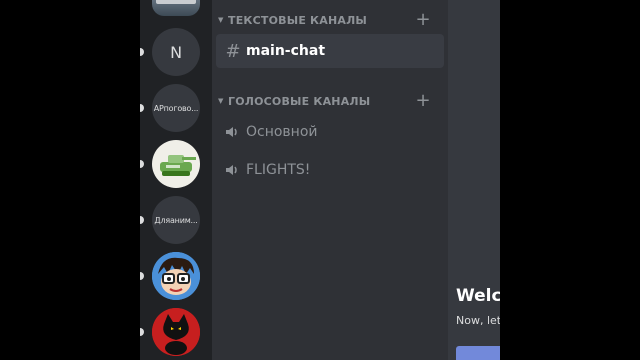 This screenshot has height=360, width=640. I want to click on category-voice-channels: ▼ ГОЛОСОВЫЕ КАНАЛЫ +, so click(333, 101).